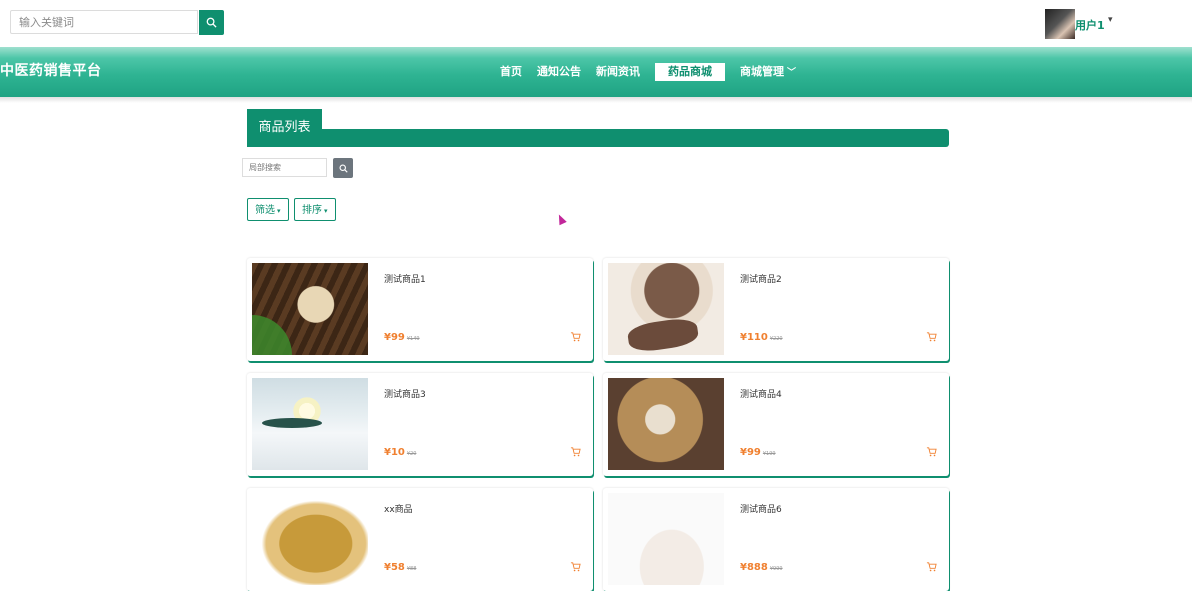 The height and width of the screenshot is (591, 1192). I want to click on local-search-button, so click(343, 168).